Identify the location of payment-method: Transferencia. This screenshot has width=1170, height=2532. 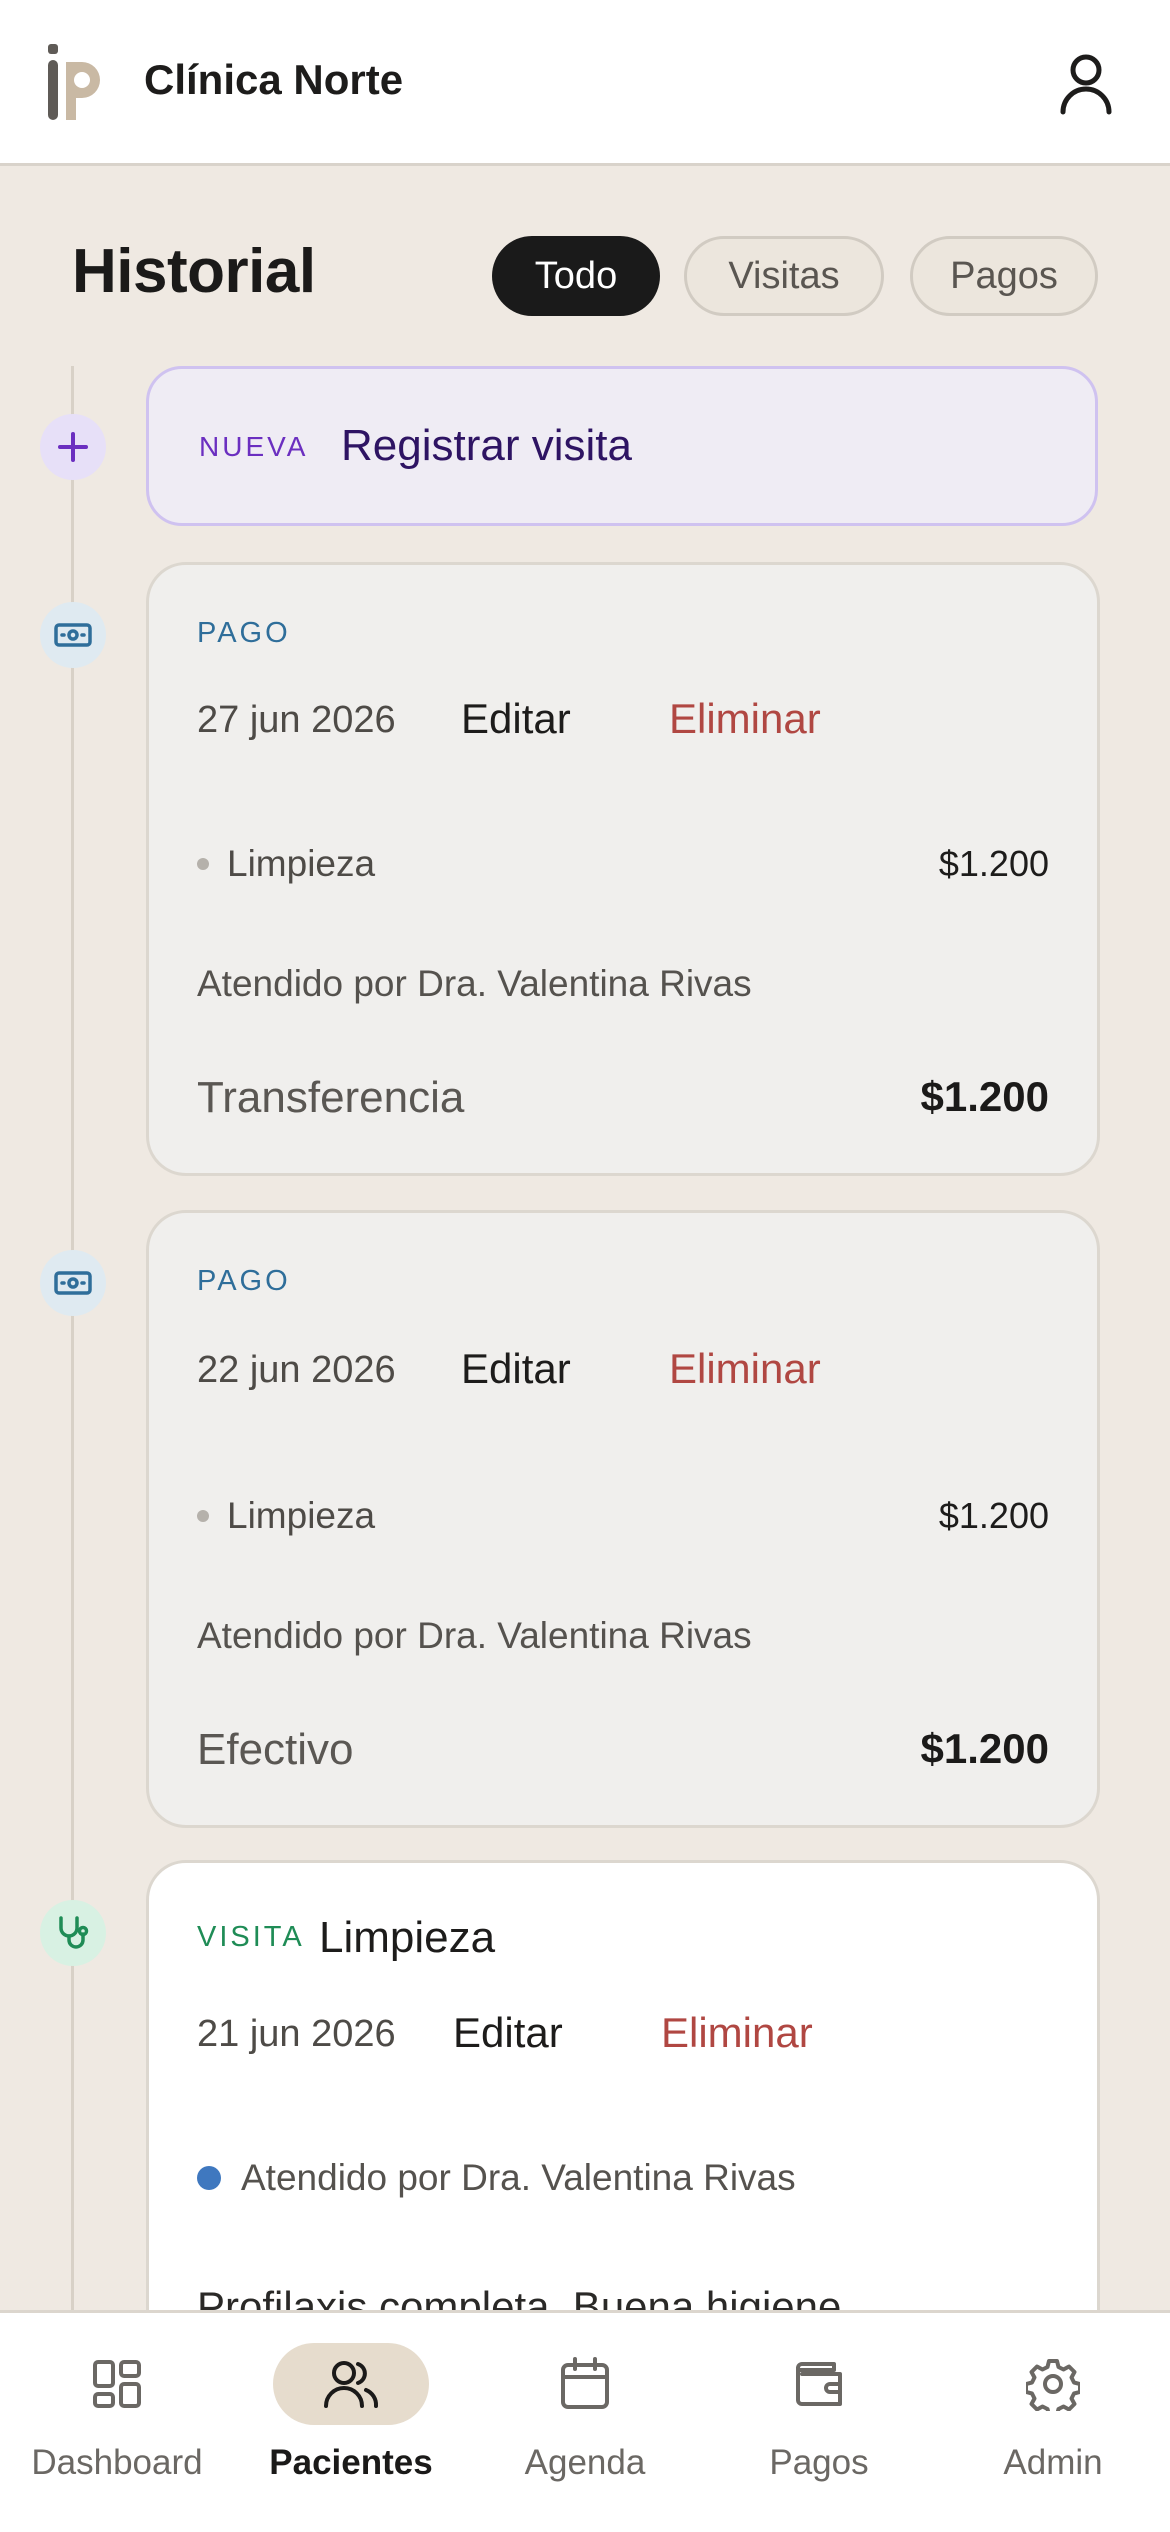
(331, 1097).